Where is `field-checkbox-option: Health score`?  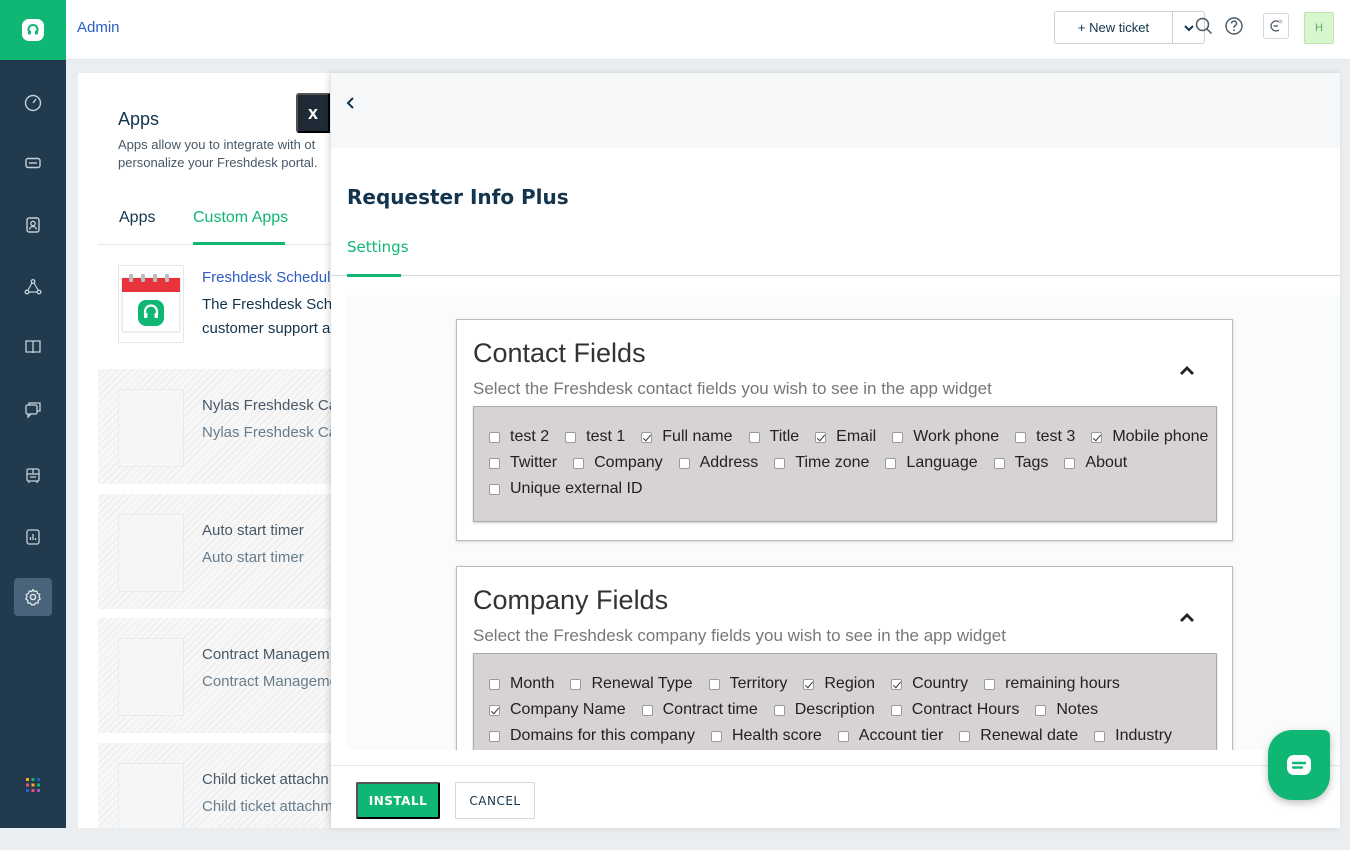 field-checkbox-option: Health score is located at coordinates (766, 736).